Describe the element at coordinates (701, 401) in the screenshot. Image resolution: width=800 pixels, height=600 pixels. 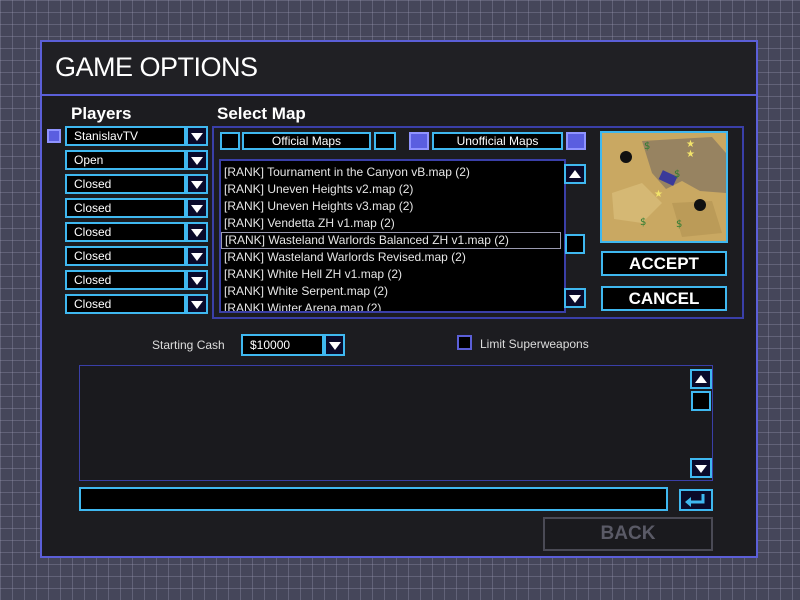
I see `chat-scroll-thumb` at that location.